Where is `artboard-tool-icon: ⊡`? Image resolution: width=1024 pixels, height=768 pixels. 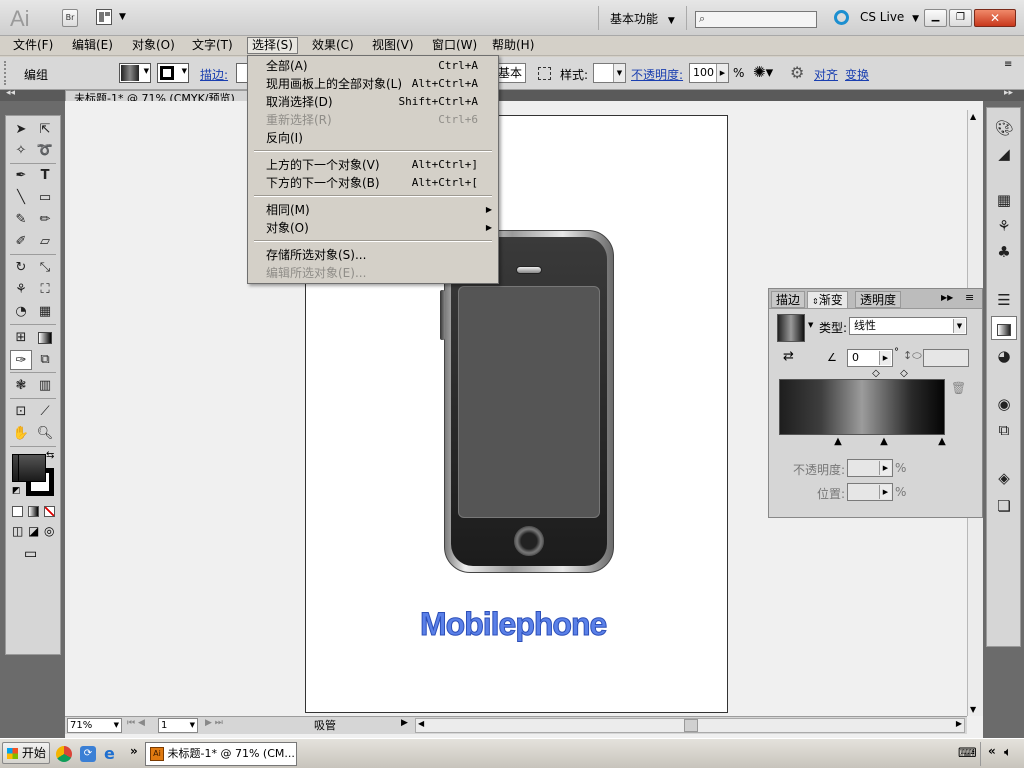 artboard-tool-icon: ⊡ is located at coordinates (21, 412).